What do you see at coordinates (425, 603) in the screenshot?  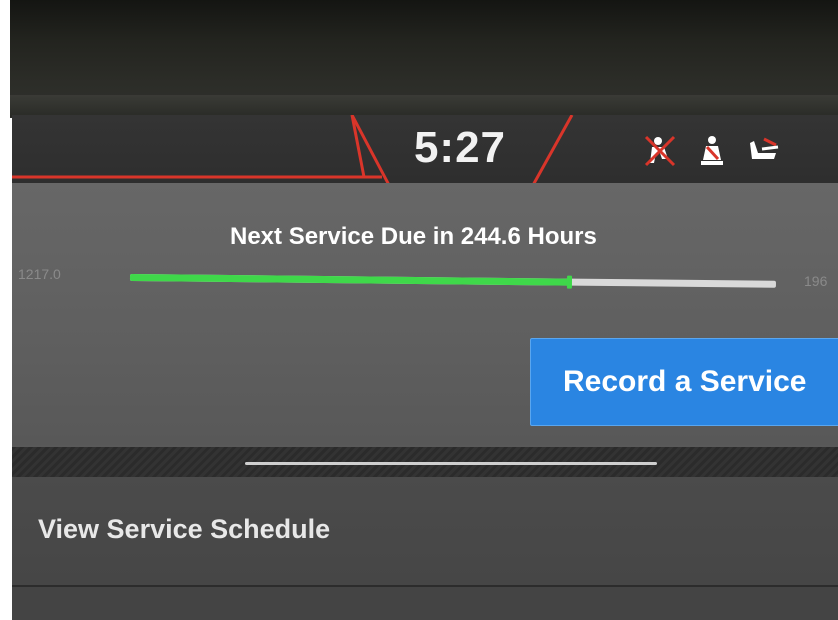 I see `menu-item-next` at bounding box center [425, 603].